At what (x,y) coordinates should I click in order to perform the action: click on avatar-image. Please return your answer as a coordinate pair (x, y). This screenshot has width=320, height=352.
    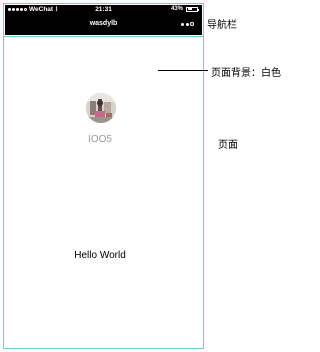
    Looking at the image, I should click on (101, 108).